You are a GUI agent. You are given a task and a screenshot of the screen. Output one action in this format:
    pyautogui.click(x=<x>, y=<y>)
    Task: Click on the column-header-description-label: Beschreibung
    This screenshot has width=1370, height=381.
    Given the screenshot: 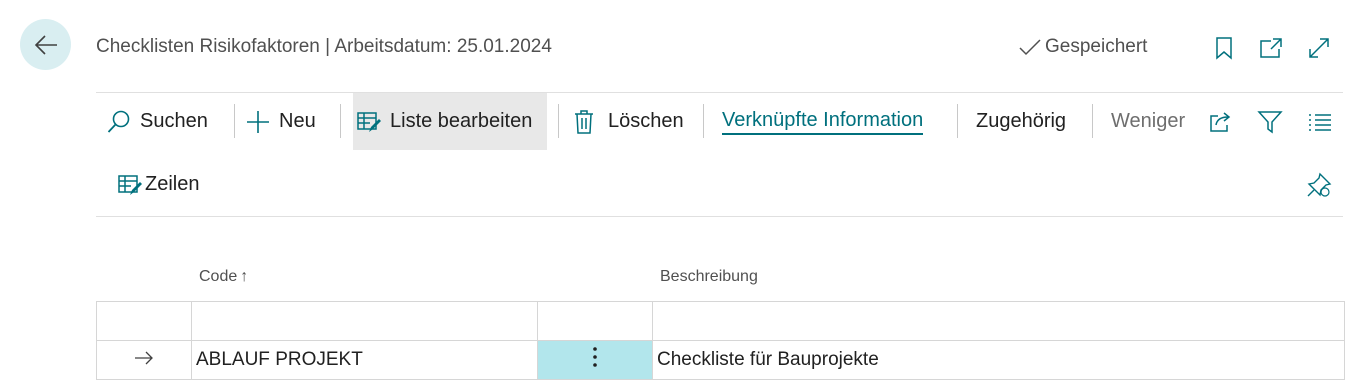 What is the action you would take?
    pyautogui.click(x=709, y=276)
    